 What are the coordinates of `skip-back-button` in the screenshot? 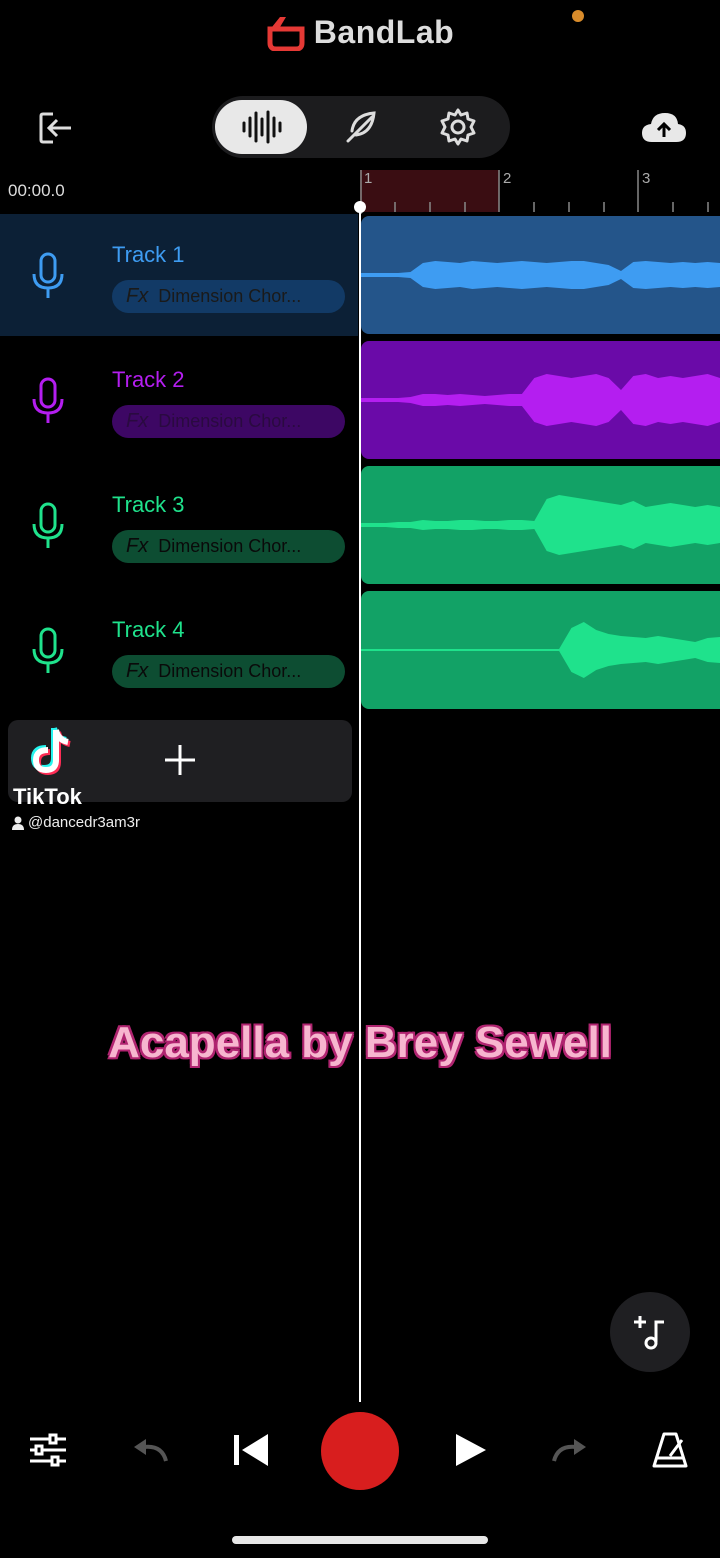 It's located at (252, 1450).